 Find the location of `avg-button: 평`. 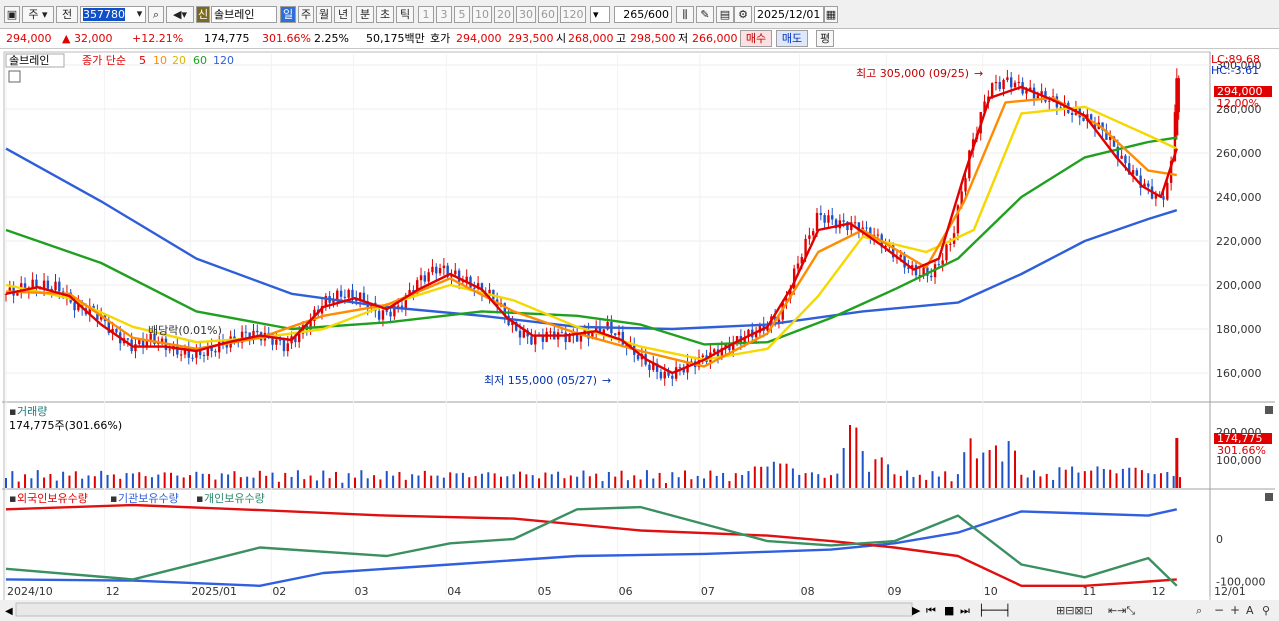

avg-button: 평 is located at coordinates (825, 38).